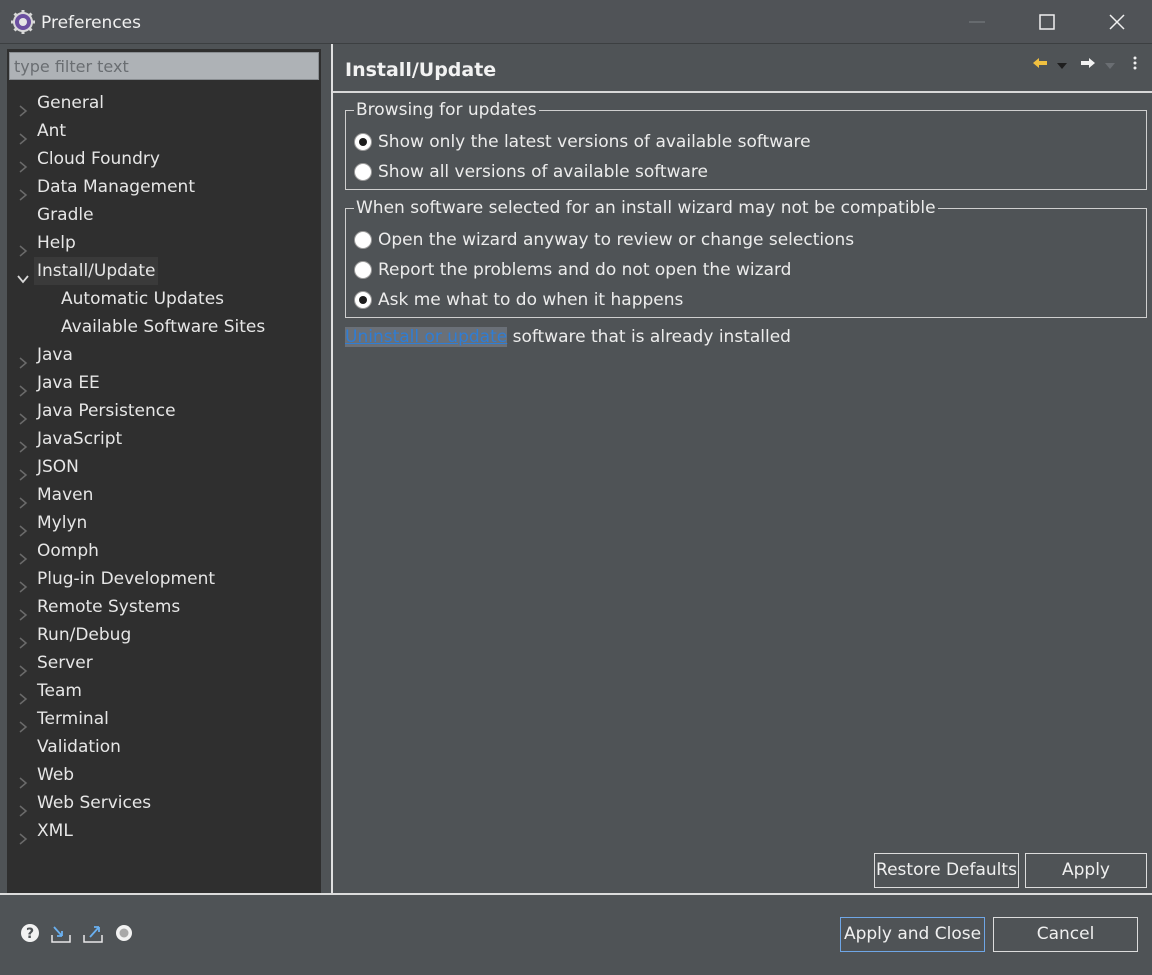 The width and height of the screenshot is (1152, 975). What do you see at coordinates (164, 523) in the screenshot?
I see `tree-item-mylyn: Mylyn` at bounding box center [164, 523].